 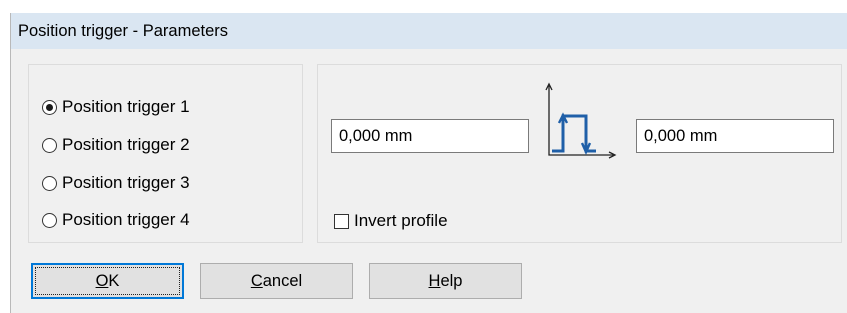 I want to click on radio-position-trigger-1: Position trigger 1, so click(x=116, y=107).